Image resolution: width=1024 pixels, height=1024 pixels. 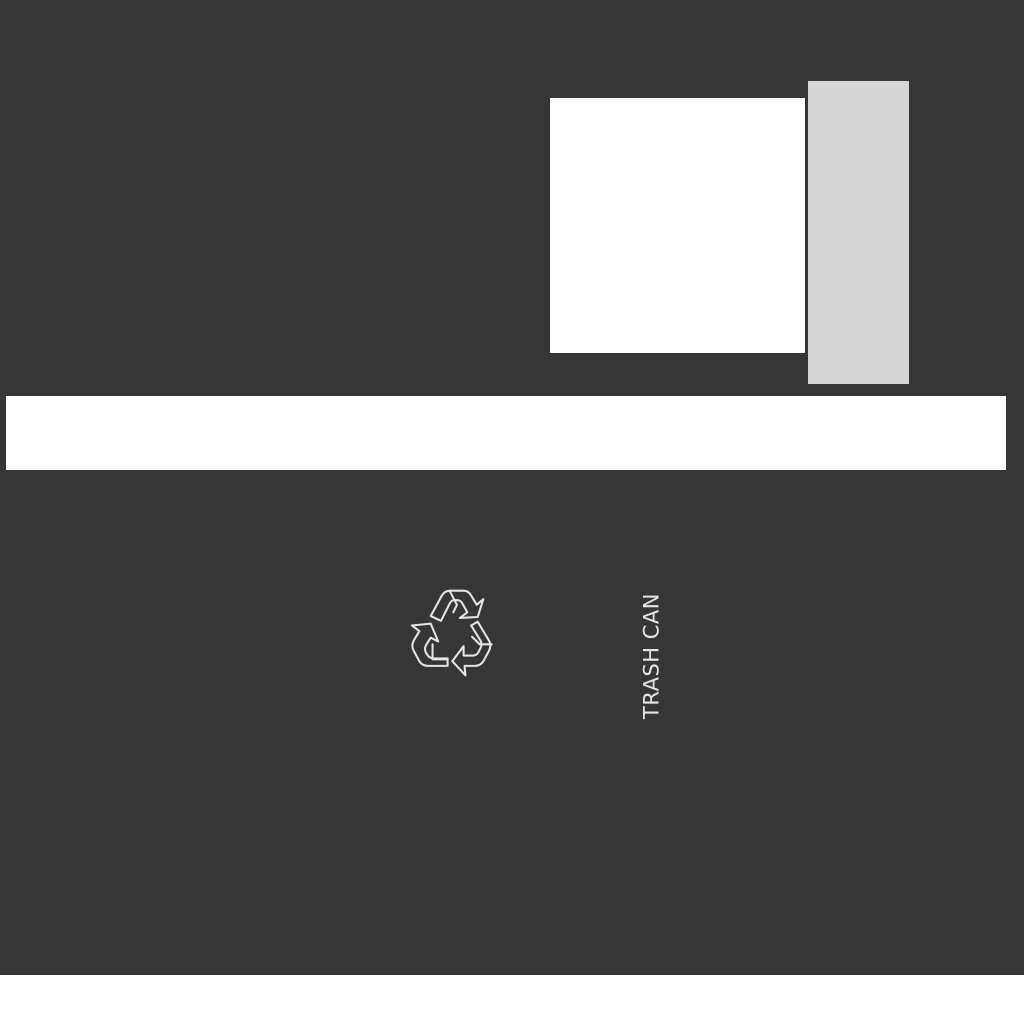 What do you see at coordinates (457, 633) in the screenshot?
I see `recycle-icon` at bounding box center [457, 633].